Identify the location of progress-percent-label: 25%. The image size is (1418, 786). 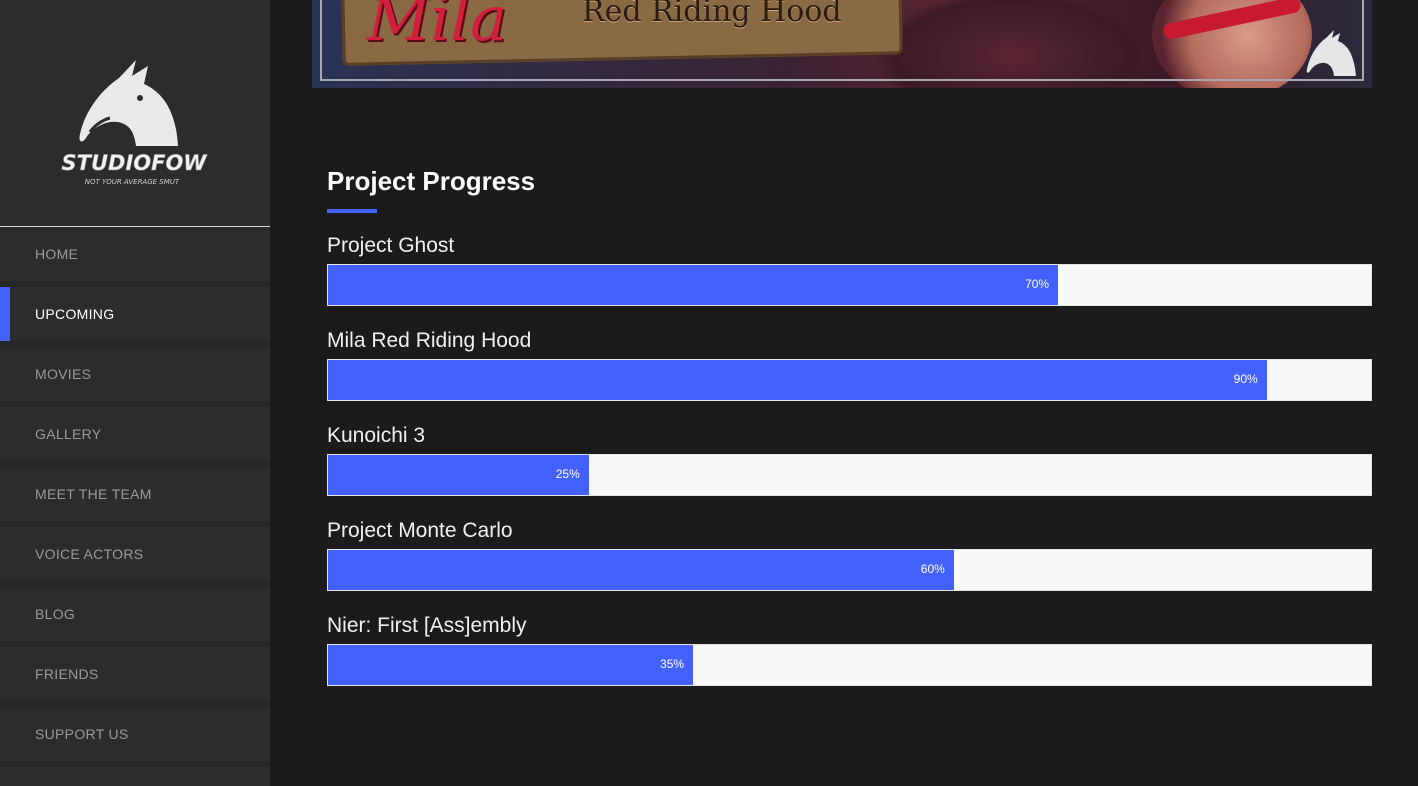
(567, 474).